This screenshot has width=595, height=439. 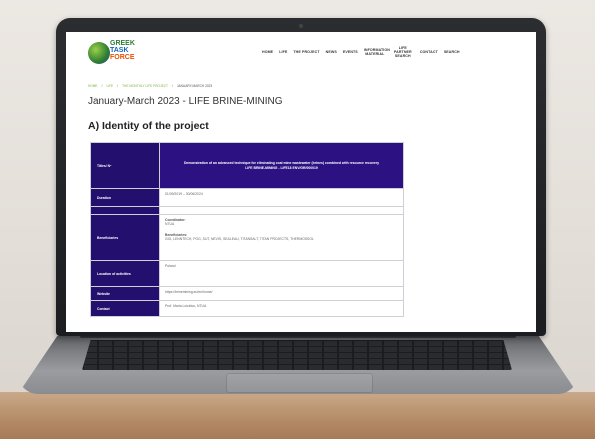 What do you see at coordinates (452, 52) in the screenshot?
I see `nav-search: SEARCH` at bounding box center [452, 52].